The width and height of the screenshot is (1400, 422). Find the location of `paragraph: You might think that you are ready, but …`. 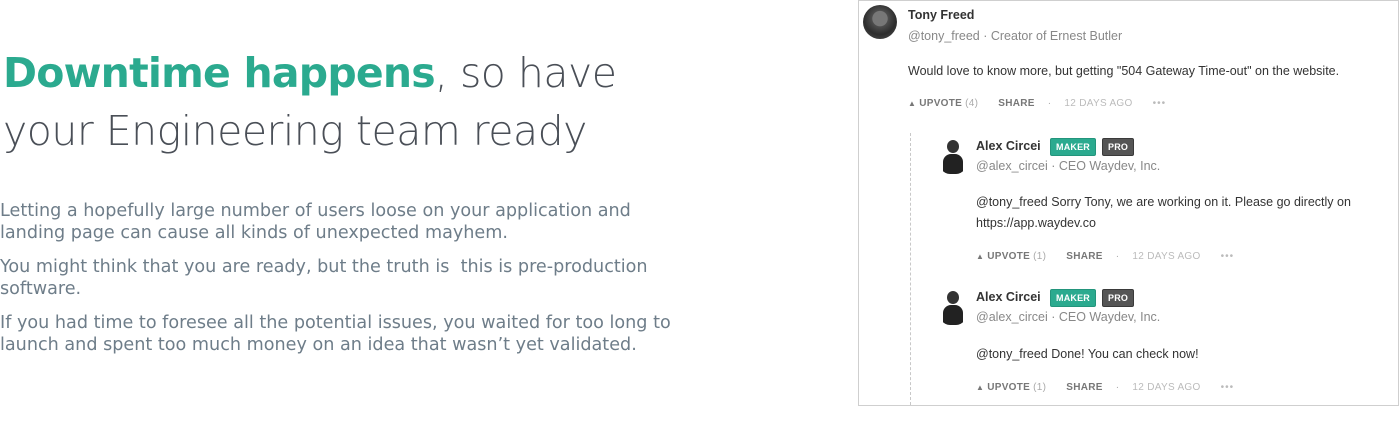

paragraph: You might think that you are ready, but … is located at coordinates (327, 278).